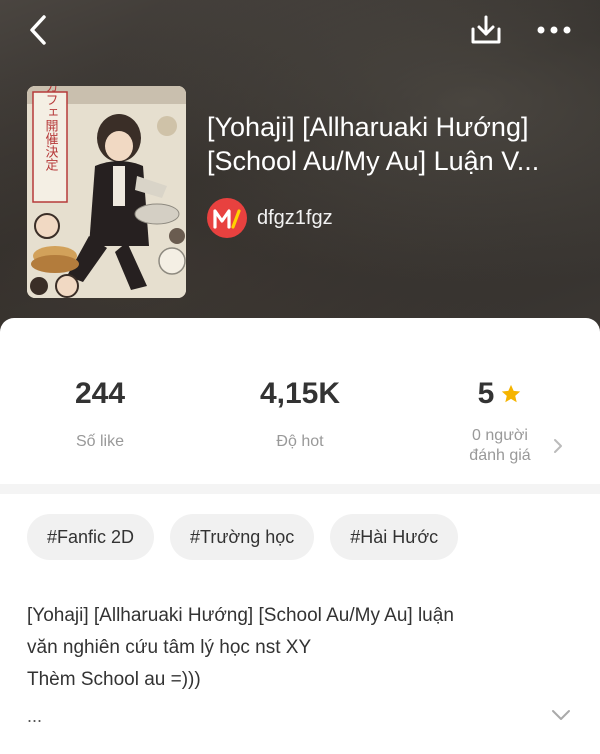 This screenshot has width=600, height=754. I want to click on download-icon, so click(486, 29).